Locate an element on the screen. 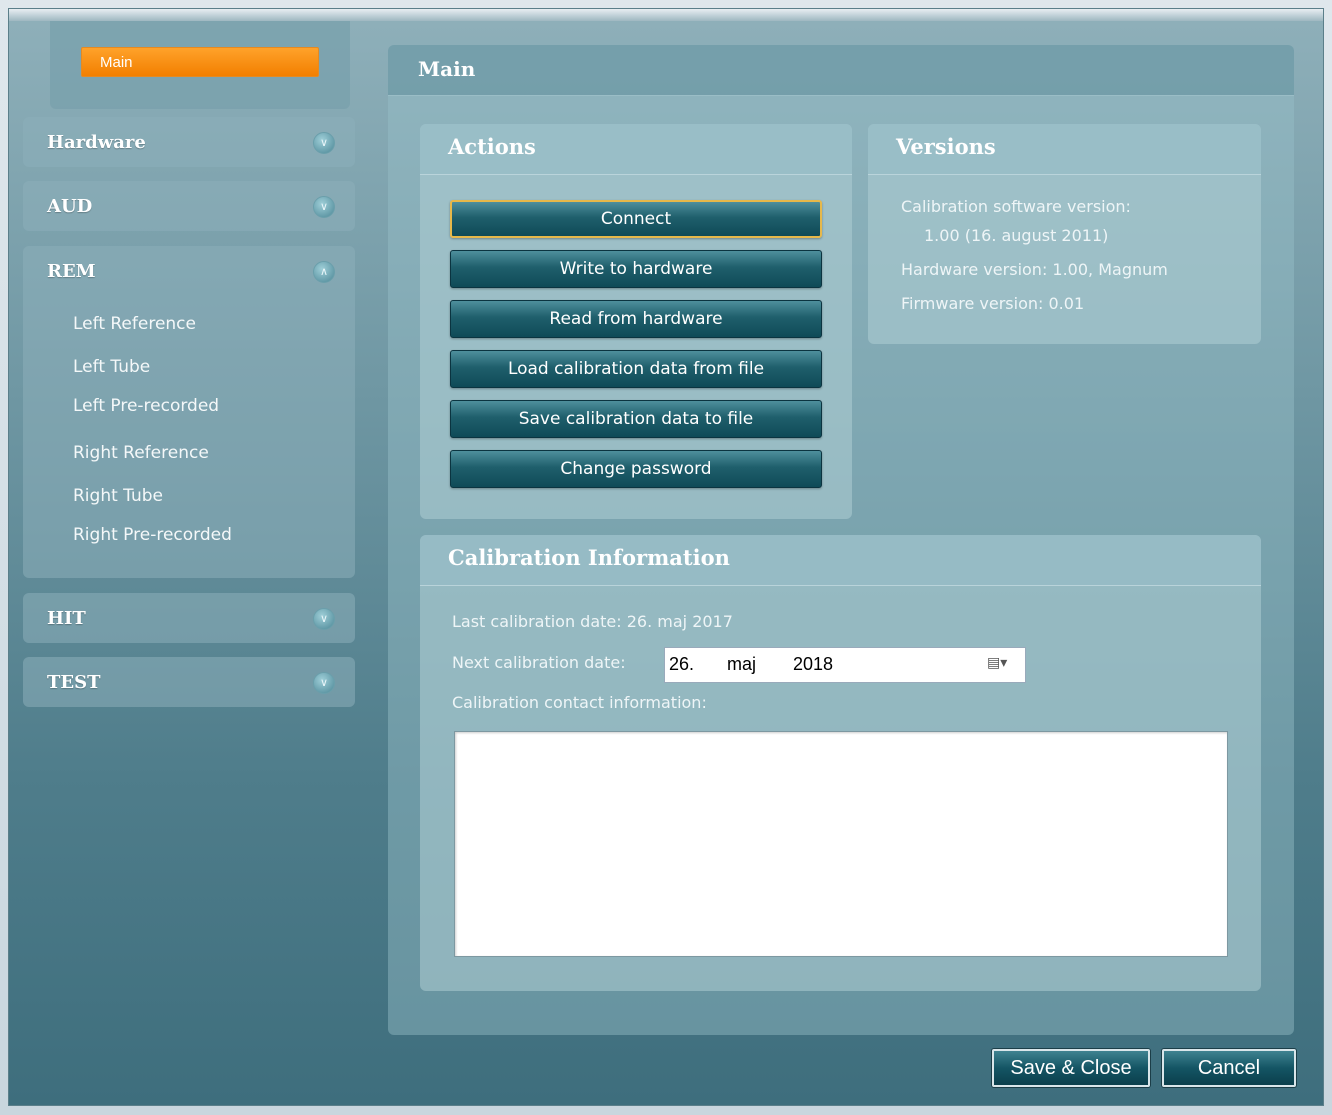 The image size is (1332, 1115). sidebar-header-hardware: Hardware ∨ is located at coordinates (189, 142).